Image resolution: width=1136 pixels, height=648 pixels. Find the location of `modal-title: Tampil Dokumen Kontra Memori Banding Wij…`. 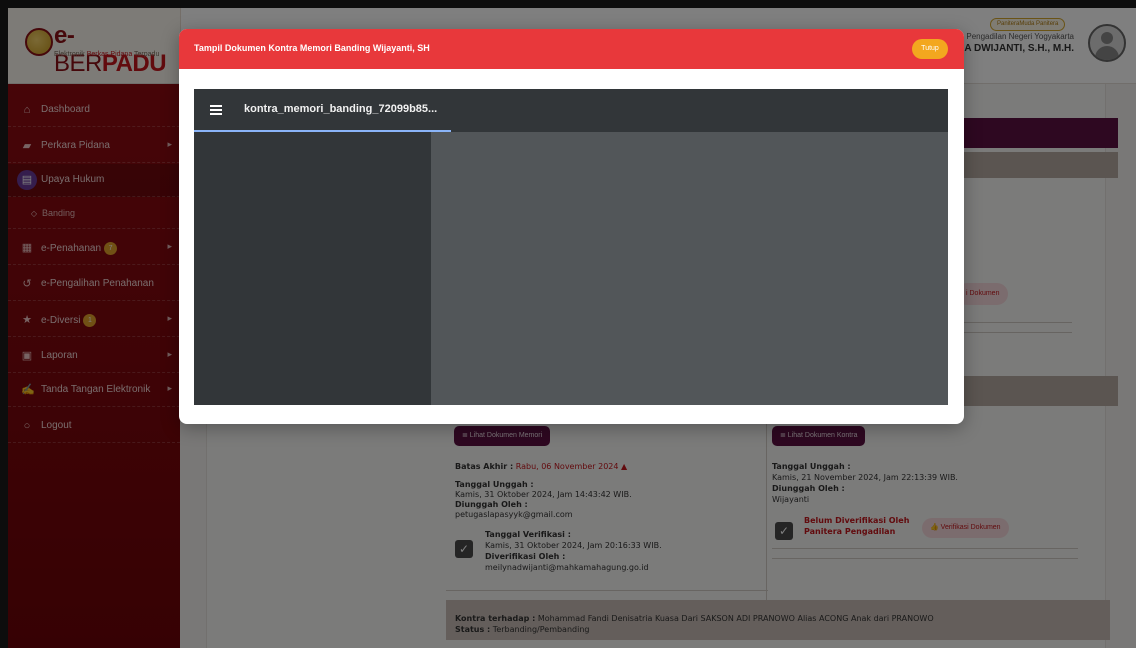

modal-title: Tampil Dokumen Kontra Memori Banding Wij… is located at coordinates (312, 48).